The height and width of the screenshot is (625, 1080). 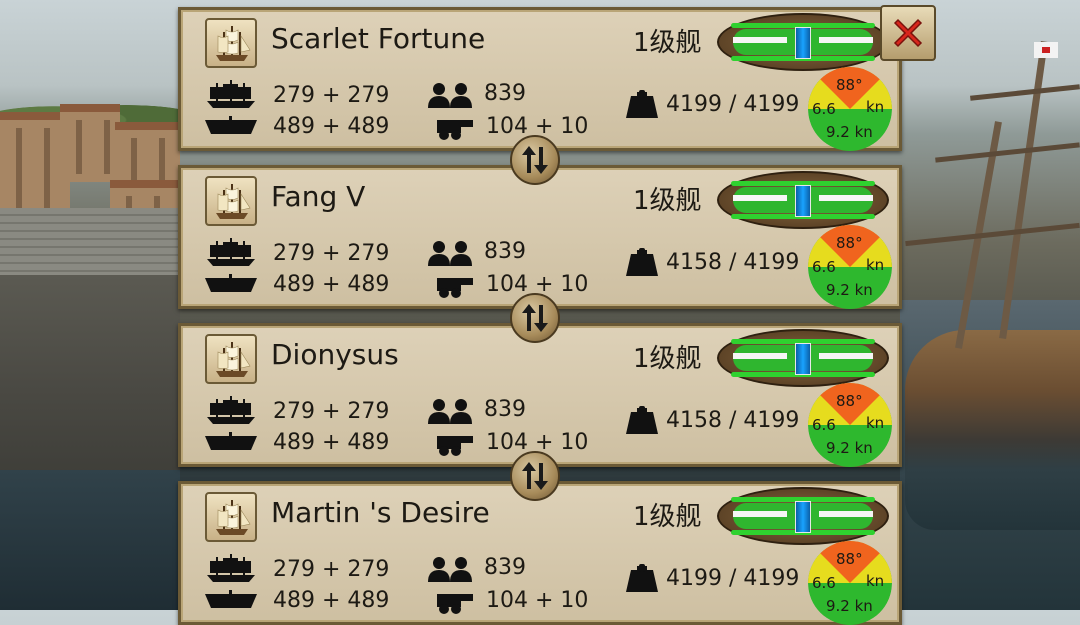 I want to click on close-button, so click(x=908, y=33).